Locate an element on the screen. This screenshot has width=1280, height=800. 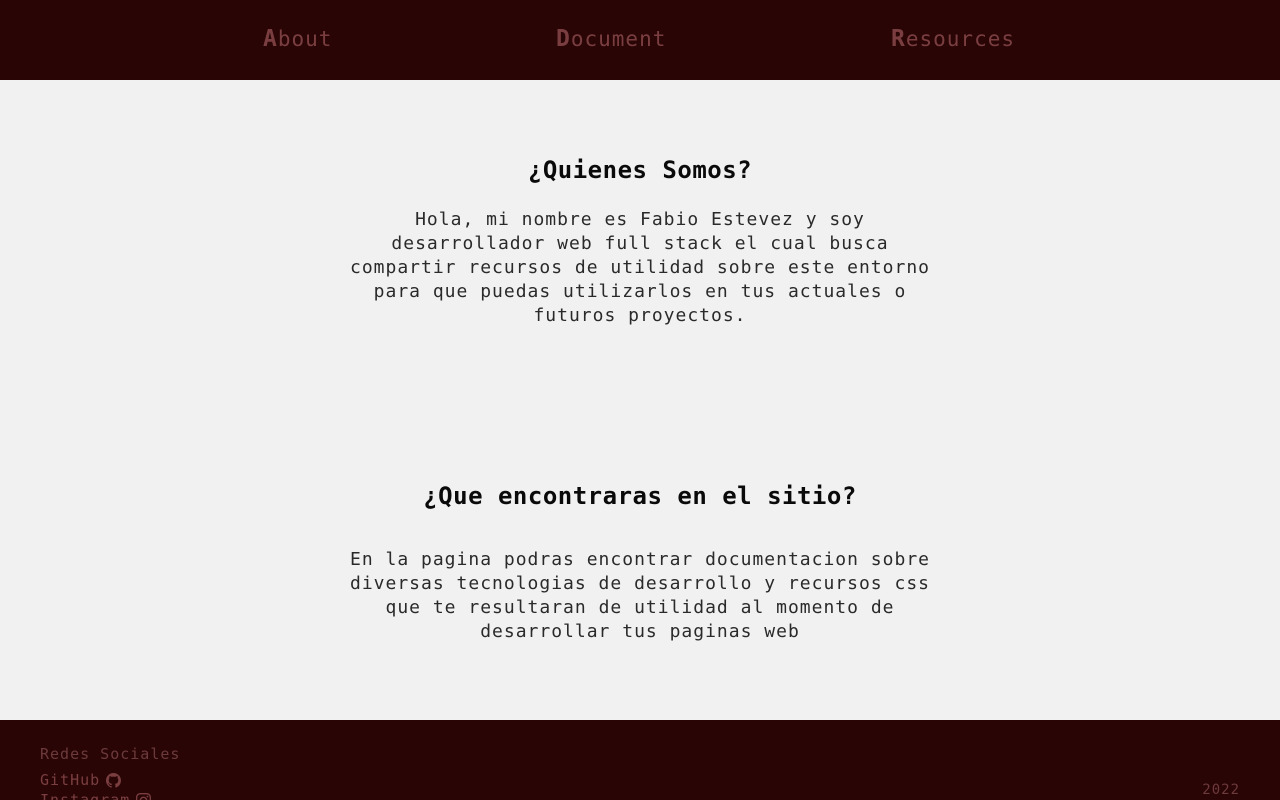
social-link-github: GitHub is located at coordinates (81, 780).